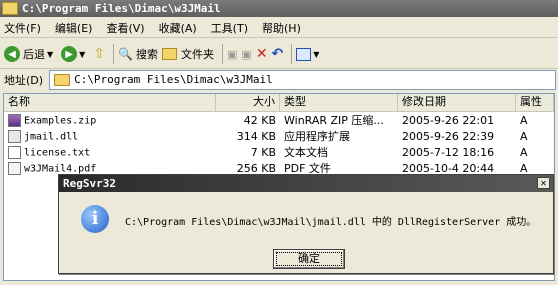 The image size is (558, 285). Describe the element at coordinates (259, 120) in the screenshot. I see `file-size: 42 KB` at that location.